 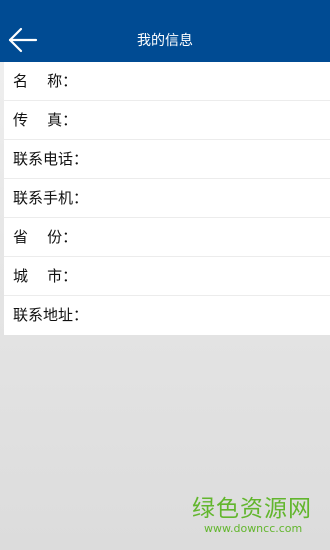 What do you see at coordinates (165, 41) in the screenshot?
I see `page-title: 我的信息` at bounding box center [165, 41].